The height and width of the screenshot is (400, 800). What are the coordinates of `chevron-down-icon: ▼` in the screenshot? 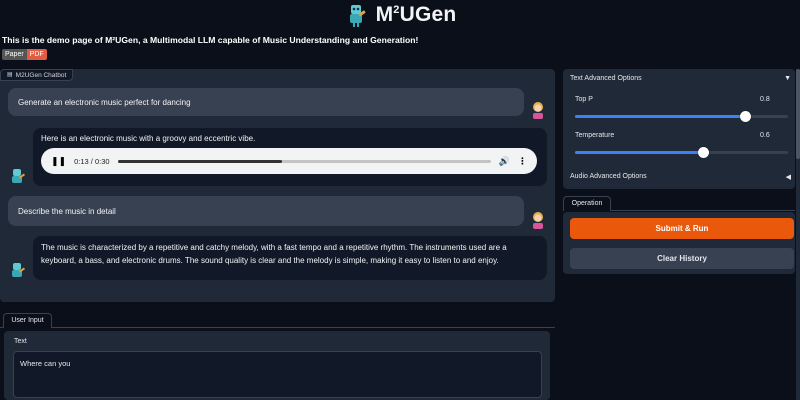 It's located at (787, 78).